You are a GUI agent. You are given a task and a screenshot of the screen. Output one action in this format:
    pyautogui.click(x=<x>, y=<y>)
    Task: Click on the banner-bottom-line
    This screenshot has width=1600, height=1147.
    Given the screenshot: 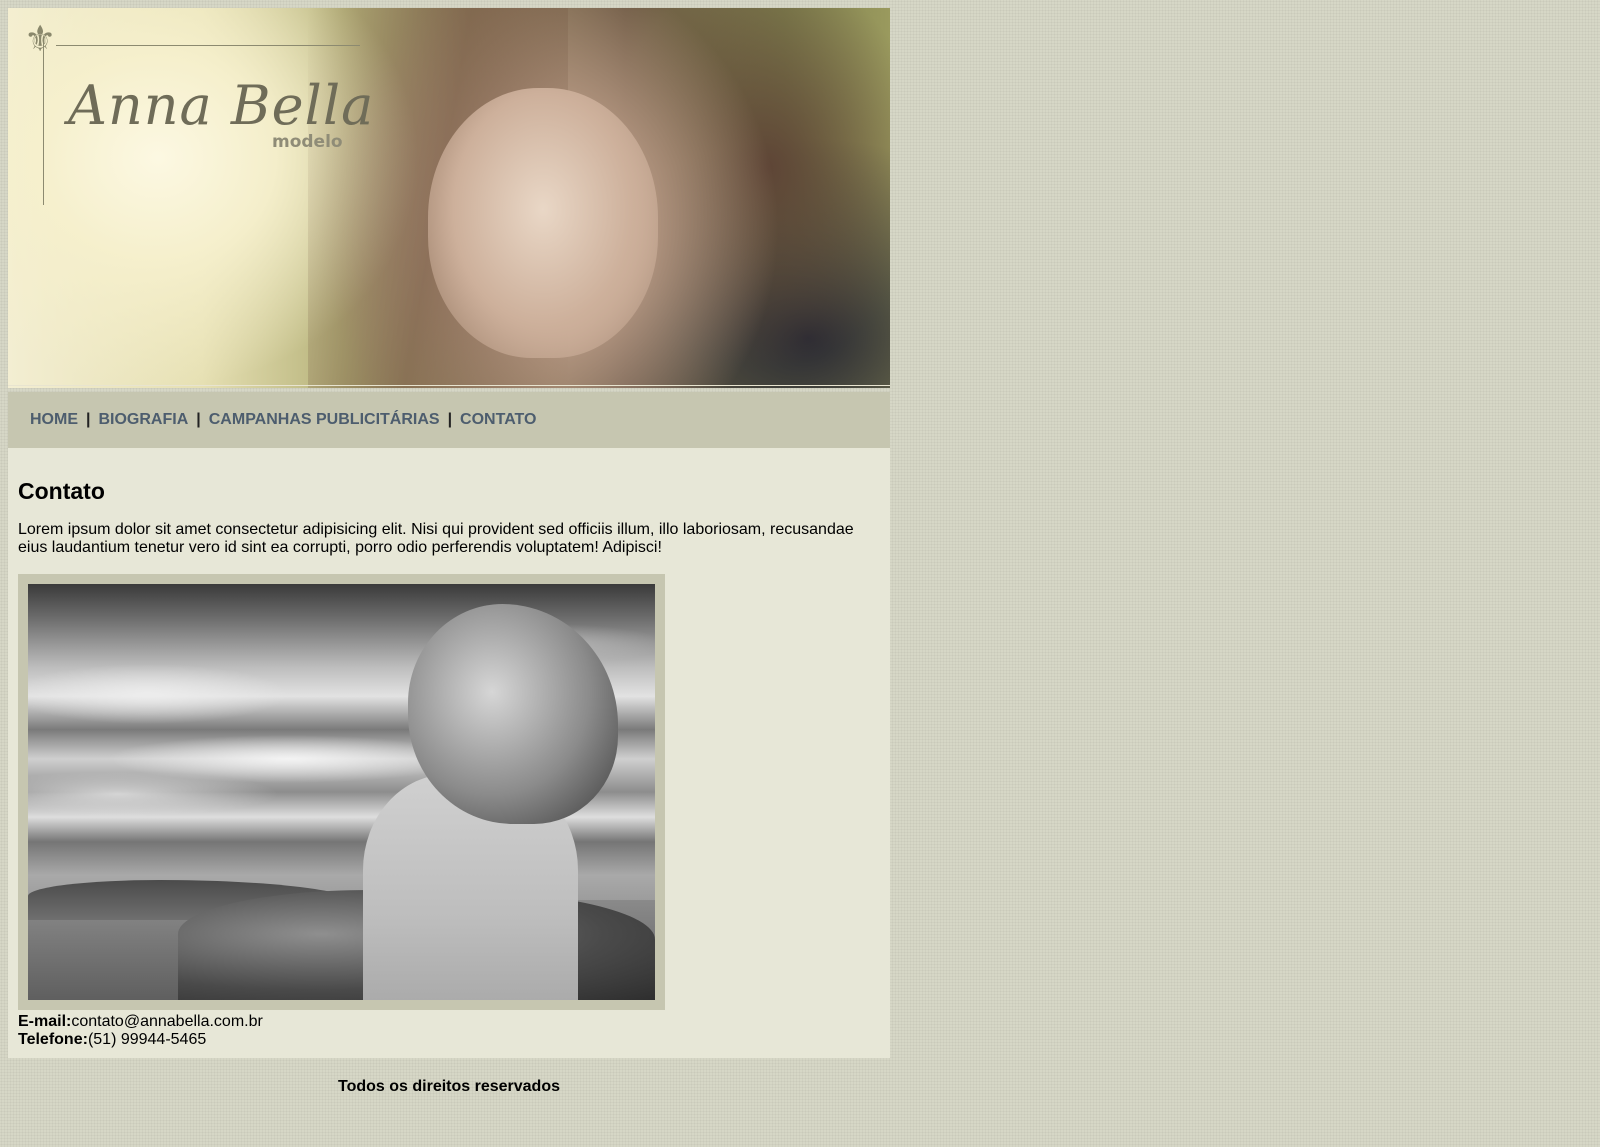 What is the action you would take?
    pyautogui.click(x=449, y=385)
    